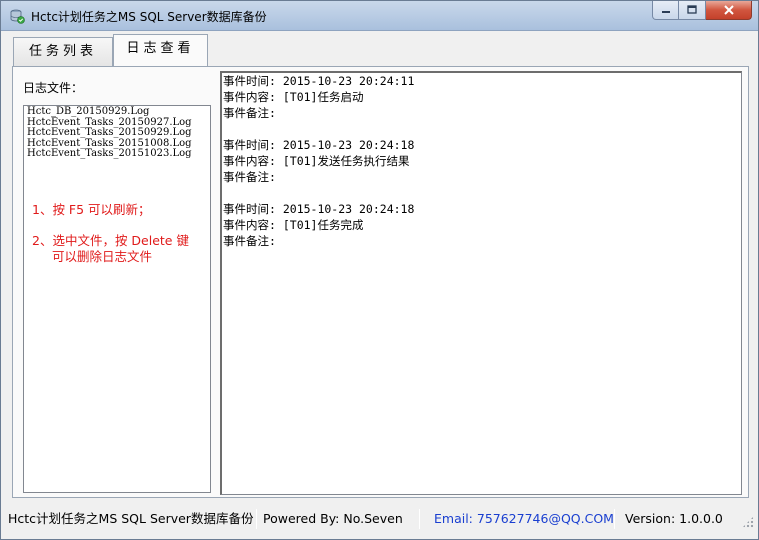  What do you see at coordinates (53, 88) in the screenshot?
I see `log-files-label: 日志文件：` at bounding box center [53, 88].